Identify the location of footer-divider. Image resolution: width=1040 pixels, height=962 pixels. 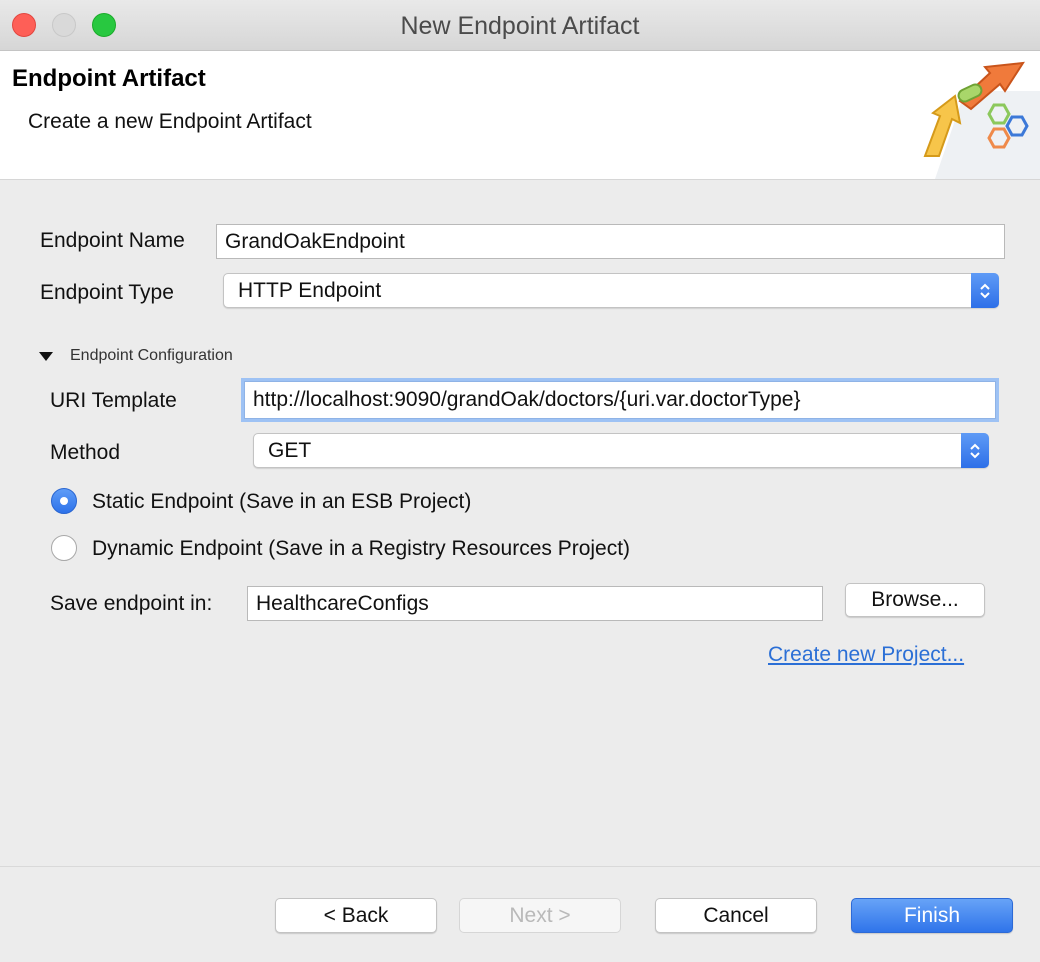
(520, 866).